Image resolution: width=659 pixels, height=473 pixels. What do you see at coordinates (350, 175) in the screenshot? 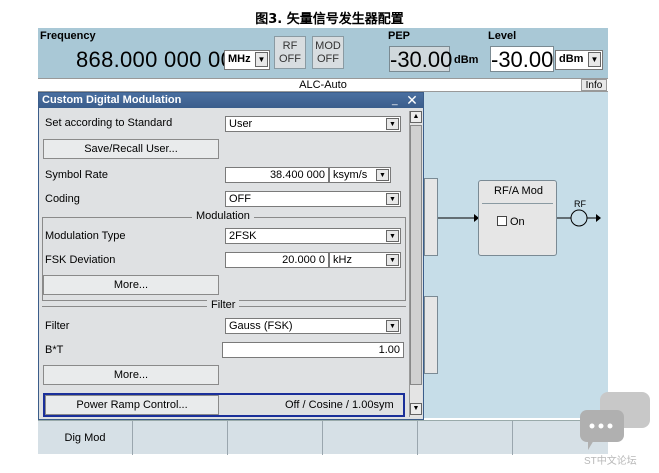
I see `symbol-rate-unit: ksym/s` at bounding box center [350, 175].